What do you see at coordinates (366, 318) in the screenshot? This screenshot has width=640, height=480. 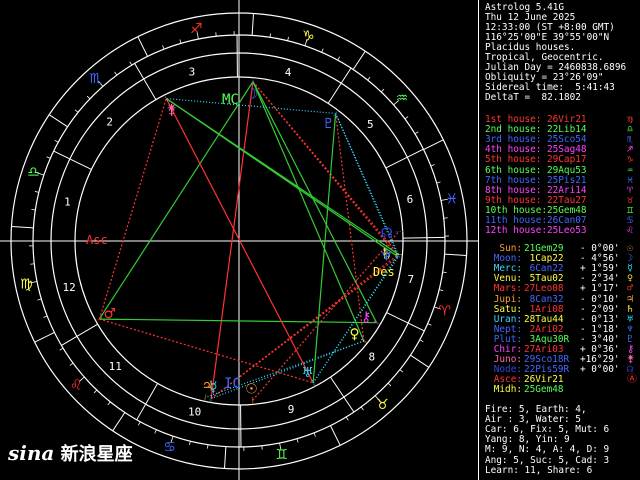 I see `planet-icon: ⚷` at bounding box center [366, 318].